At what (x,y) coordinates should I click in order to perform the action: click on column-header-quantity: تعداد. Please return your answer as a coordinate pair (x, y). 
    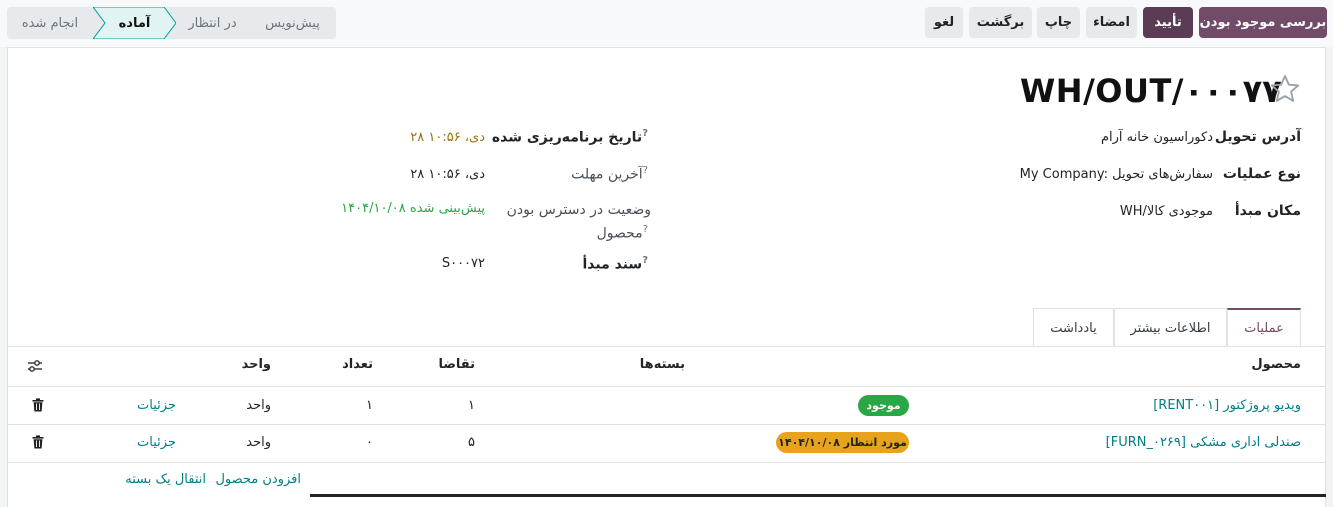
    Looking at the image, I should click on (357, 364).